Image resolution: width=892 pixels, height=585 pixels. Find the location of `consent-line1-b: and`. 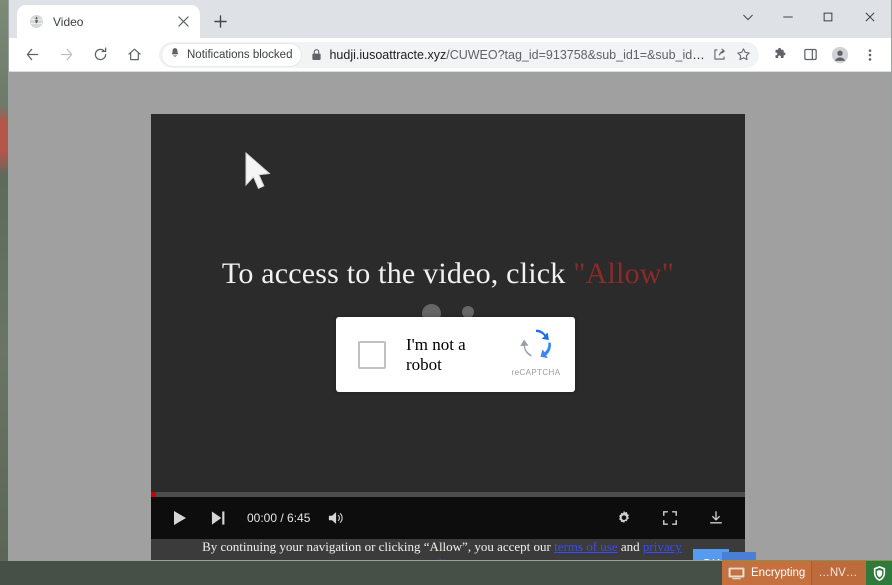

consent-line1-b: and is located at coordinates (630, 546).